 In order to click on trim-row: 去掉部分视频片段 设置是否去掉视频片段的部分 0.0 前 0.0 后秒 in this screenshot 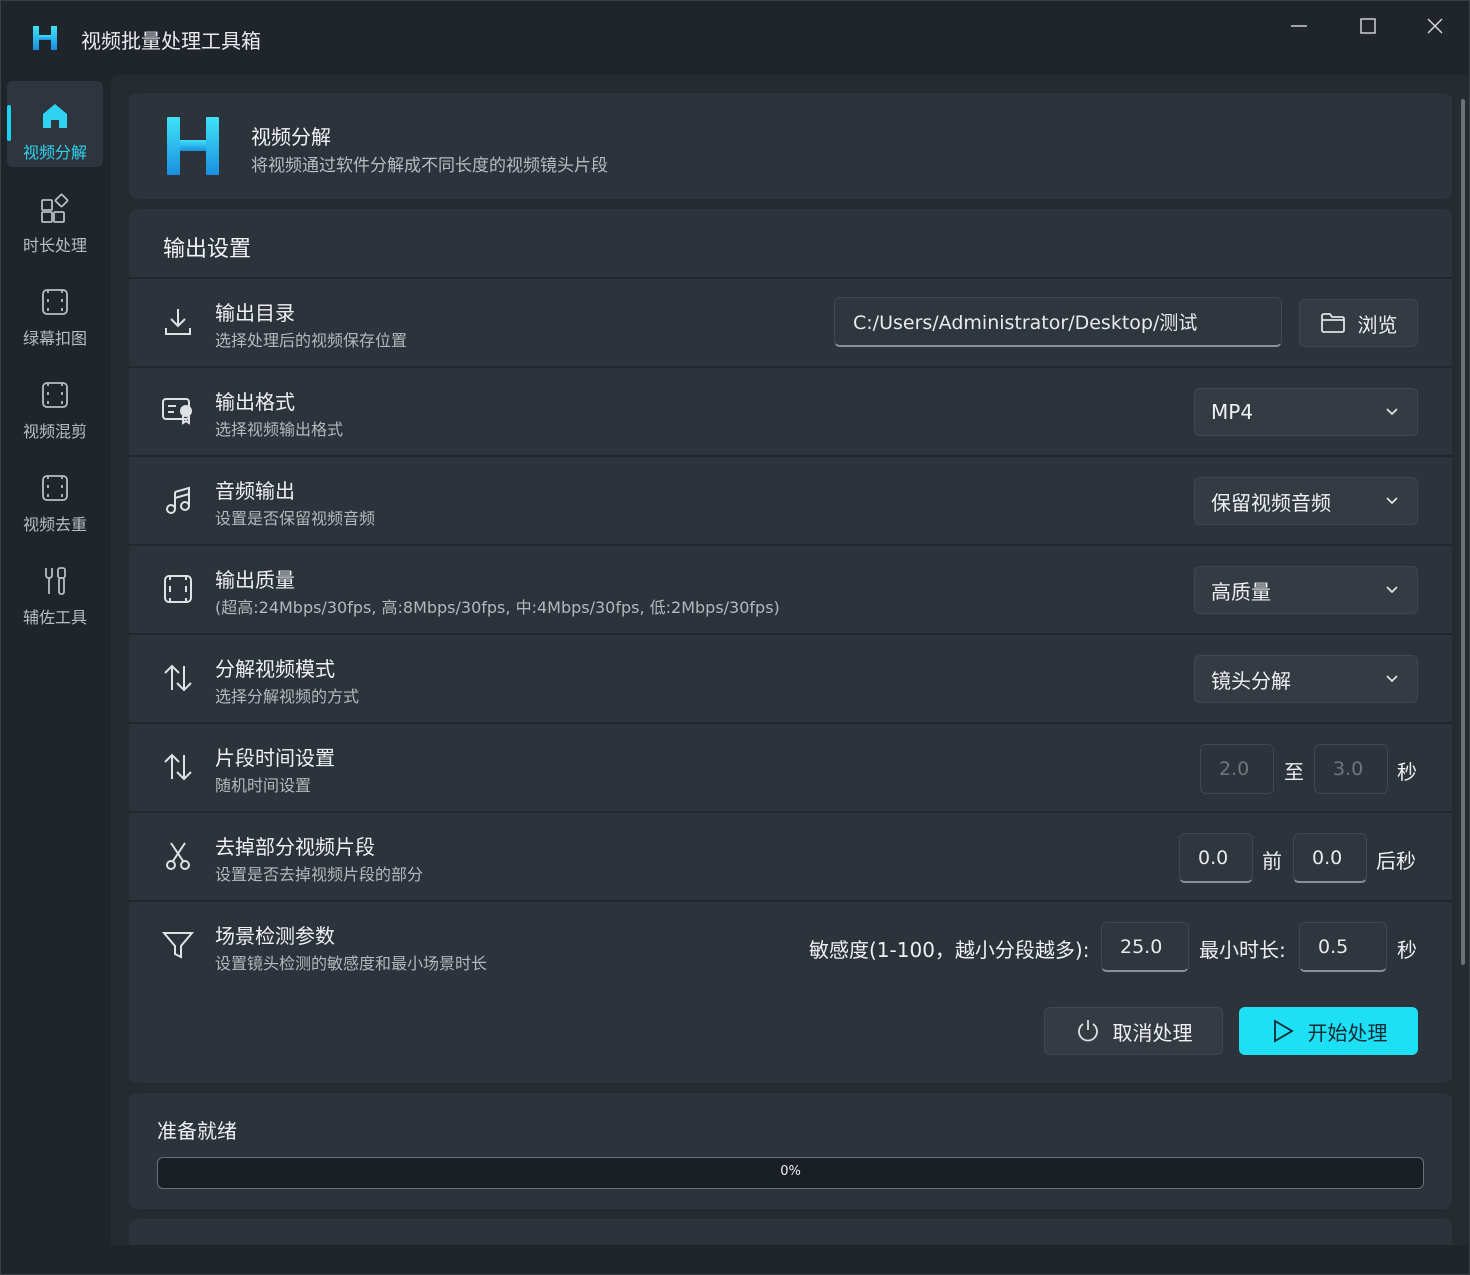, I will do `click(790, 855)`.